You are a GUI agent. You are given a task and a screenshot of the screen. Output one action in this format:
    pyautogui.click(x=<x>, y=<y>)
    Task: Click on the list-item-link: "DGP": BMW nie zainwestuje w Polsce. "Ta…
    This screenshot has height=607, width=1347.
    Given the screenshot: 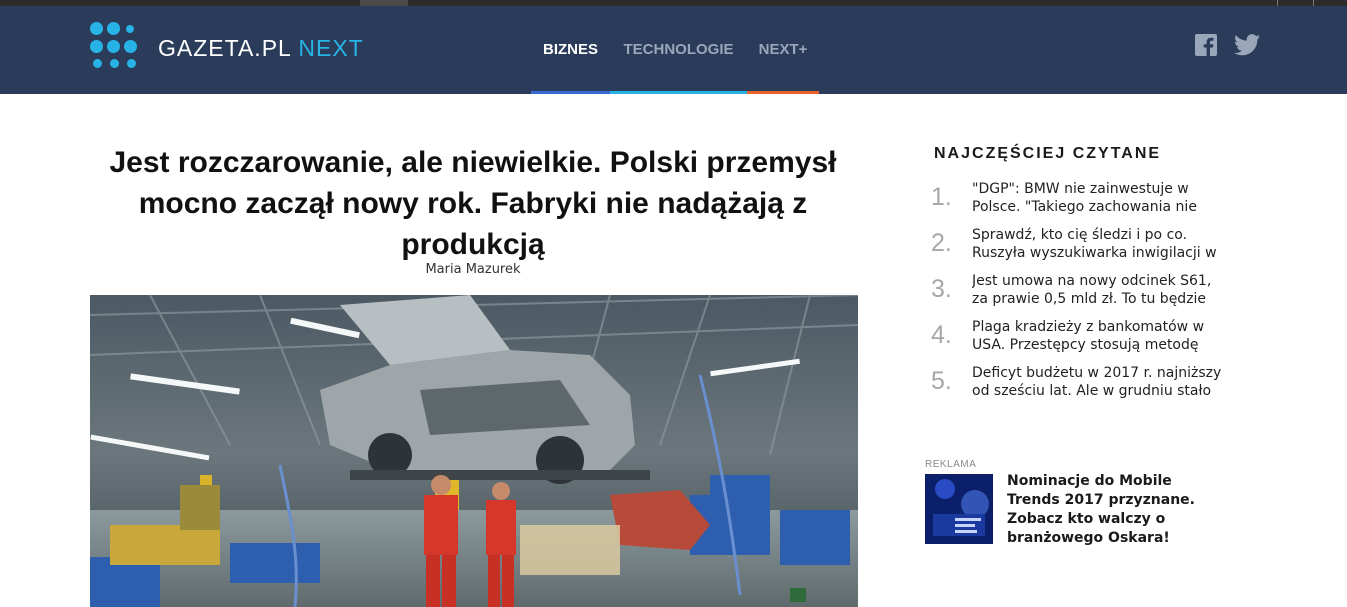 What is the action you would take?
    pyautogui.click(x=1097, y=198)
    